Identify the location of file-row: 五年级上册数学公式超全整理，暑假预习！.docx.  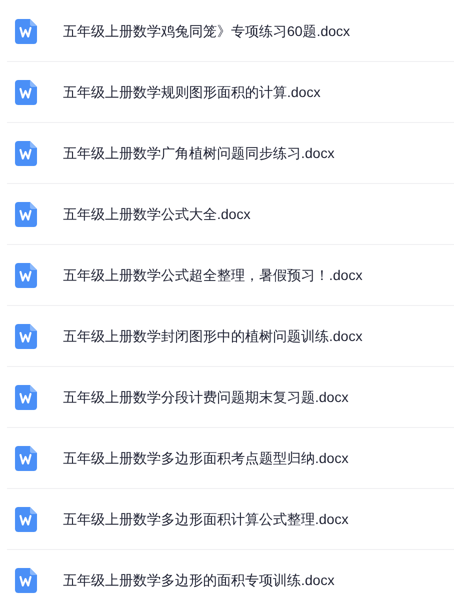
(230, 275).